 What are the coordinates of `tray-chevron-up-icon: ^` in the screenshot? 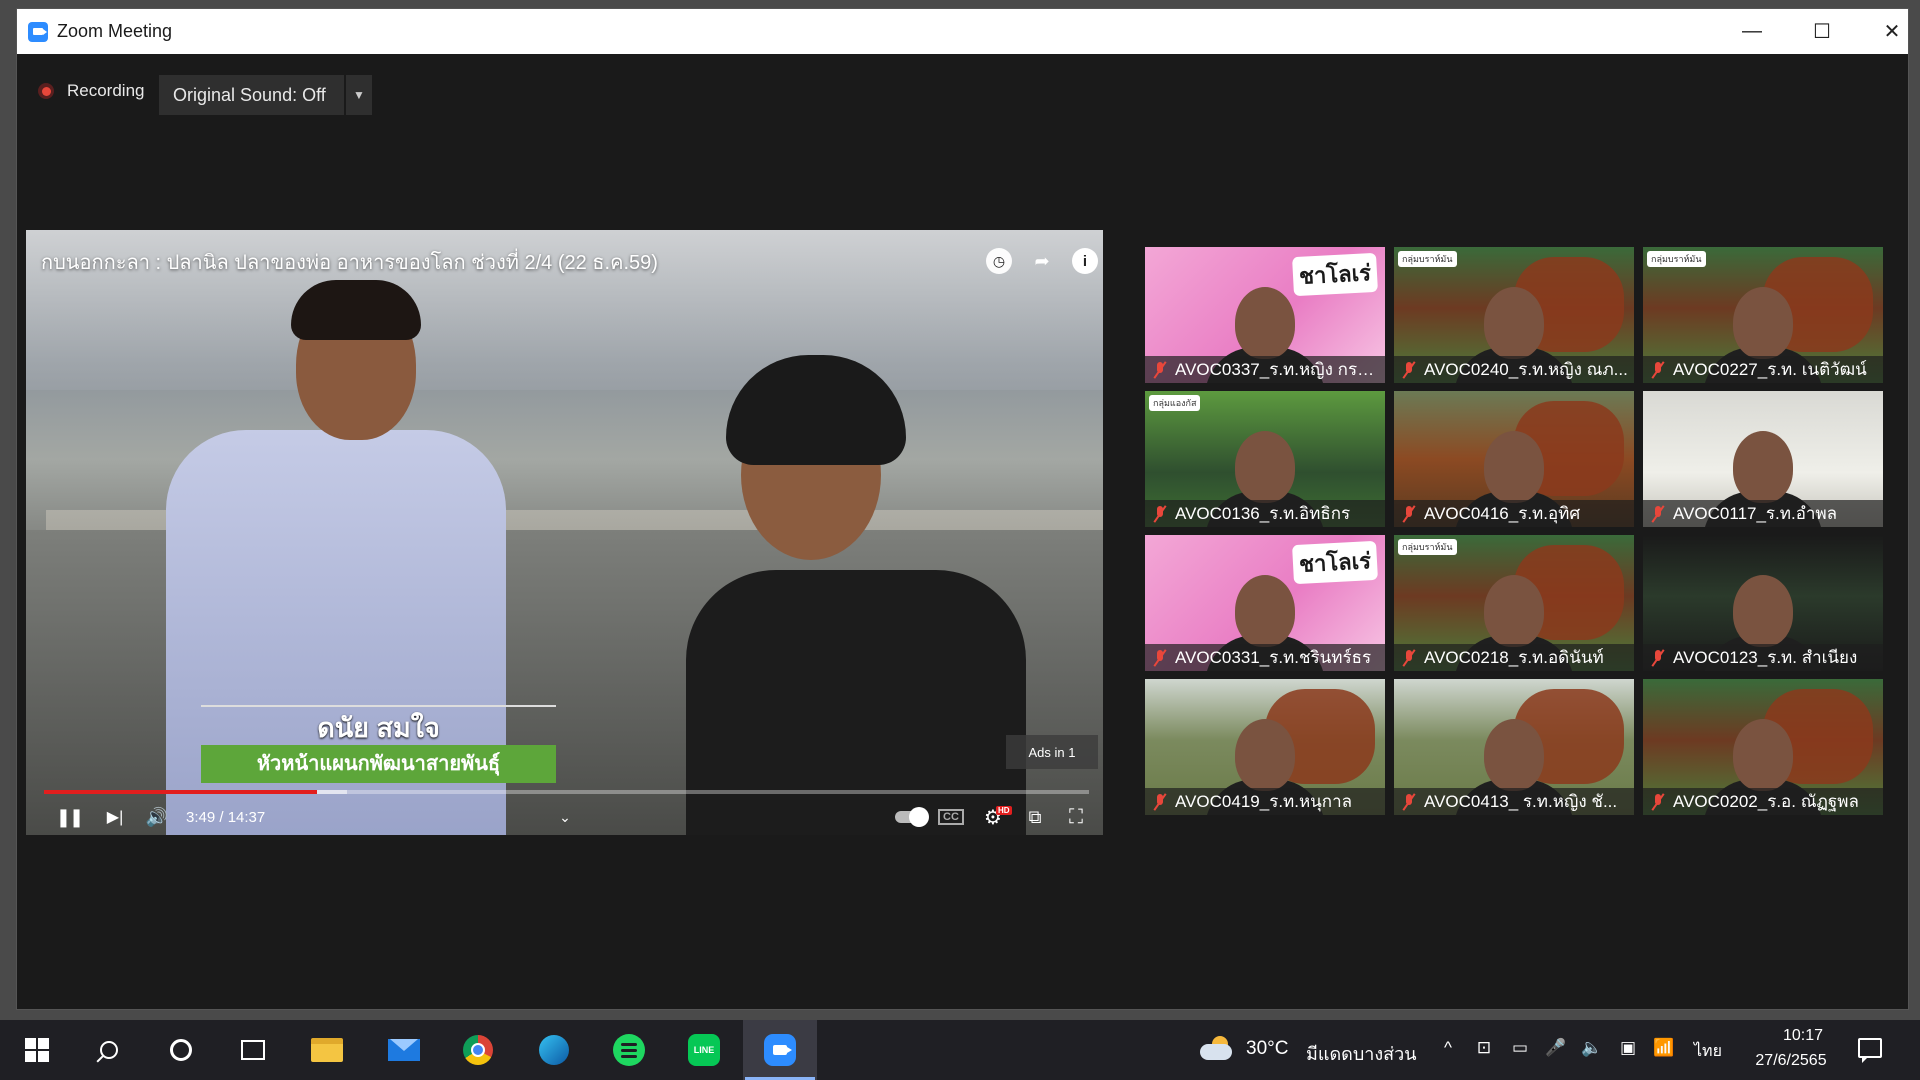 It's located at (1448, 1048).